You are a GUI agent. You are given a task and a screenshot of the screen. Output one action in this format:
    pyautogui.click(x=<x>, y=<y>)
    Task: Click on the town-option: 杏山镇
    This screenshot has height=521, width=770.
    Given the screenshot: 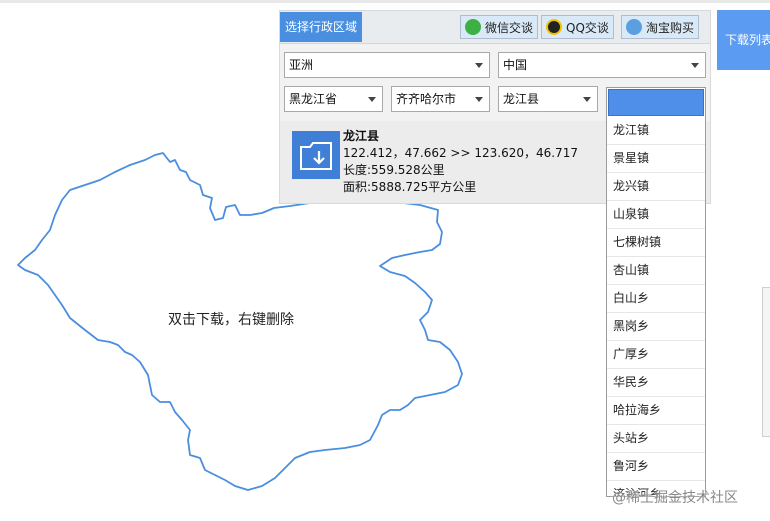 What is the action you would take?
    pyautogui.click(x=656, y=271)
    